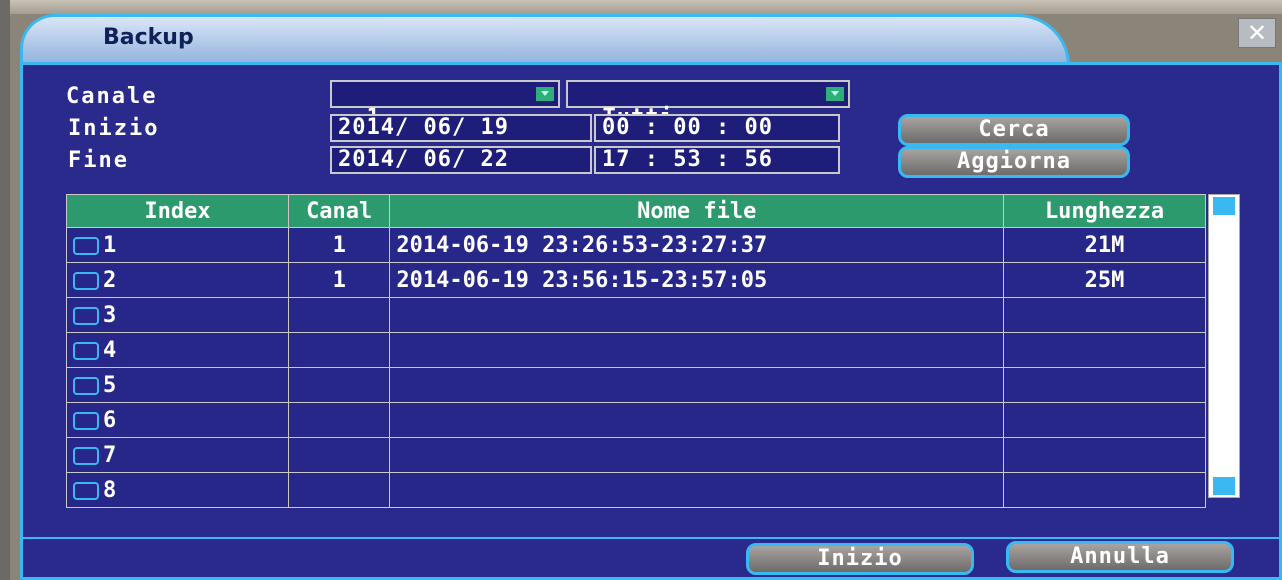 The width and height of the screenshot is (1282, 580). I want to click on row-index-cell: 2, so click(177, 280).